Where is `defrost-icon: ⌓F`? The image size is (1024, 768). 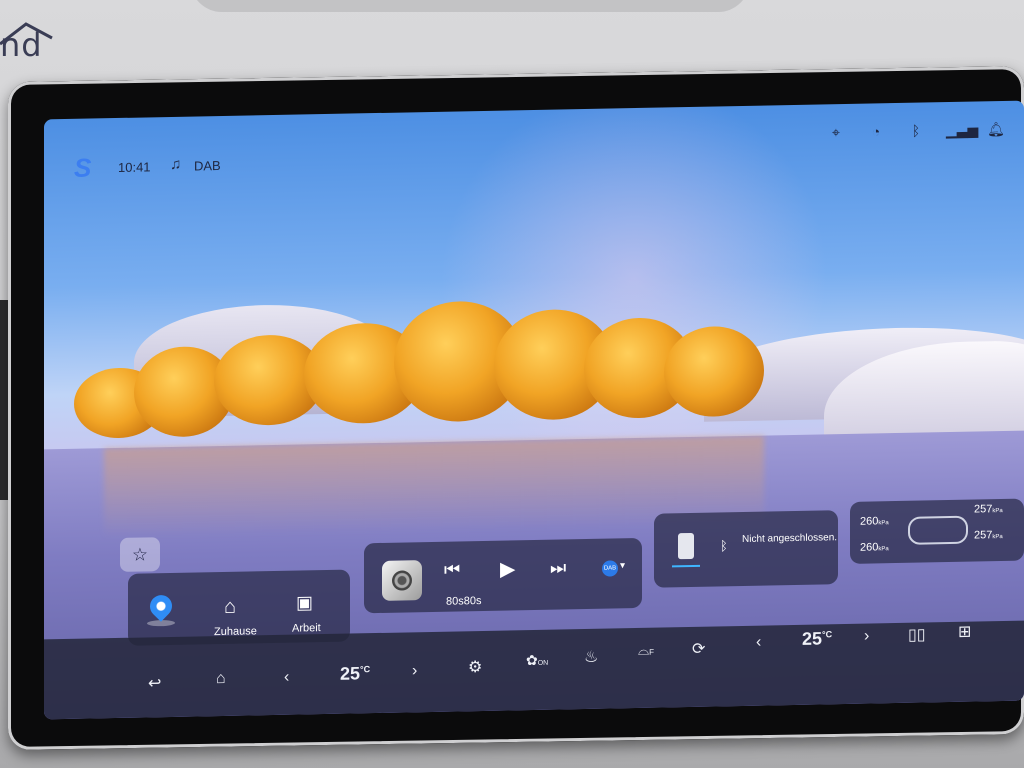 defrost-icon: ⌓F is located at coordinates (646, 650).